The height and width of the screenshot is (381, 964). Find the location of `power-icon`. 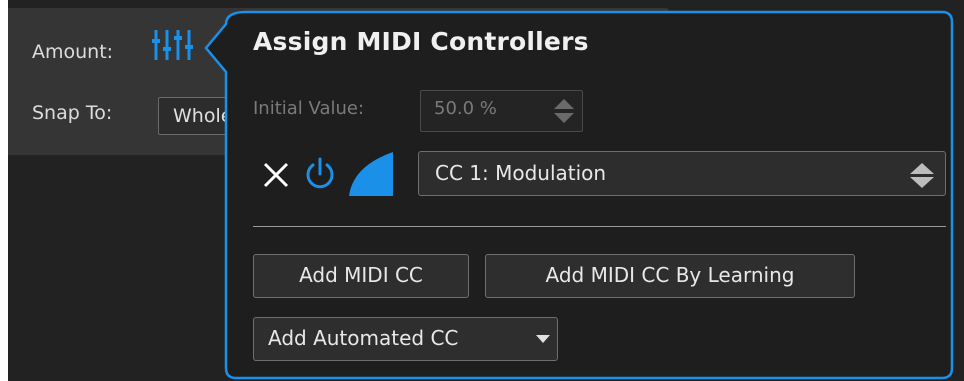

power-icon is located at coordinates (320, 174).